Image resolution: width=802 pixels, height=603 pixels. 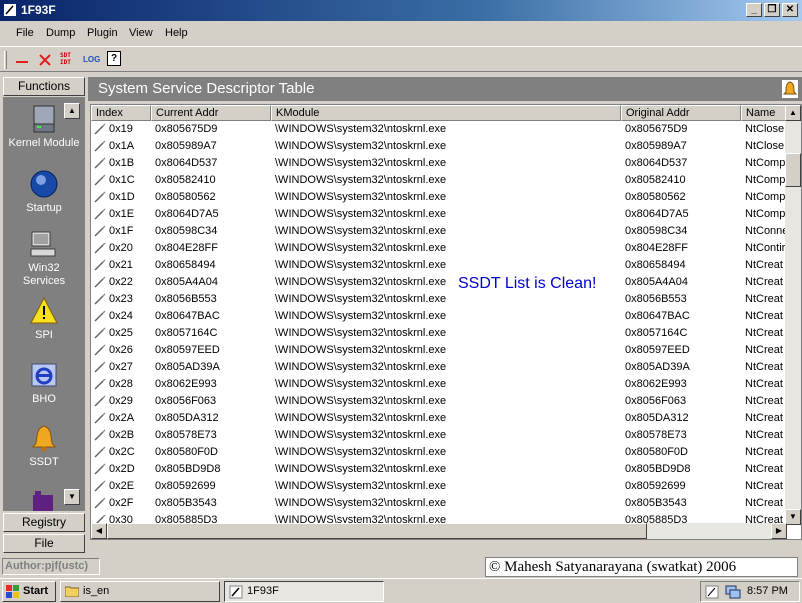 What do you see at coordinates (446, 113) in the screenshot?
I see `col-kmodule: KModule` at bounding box center [446, 113].